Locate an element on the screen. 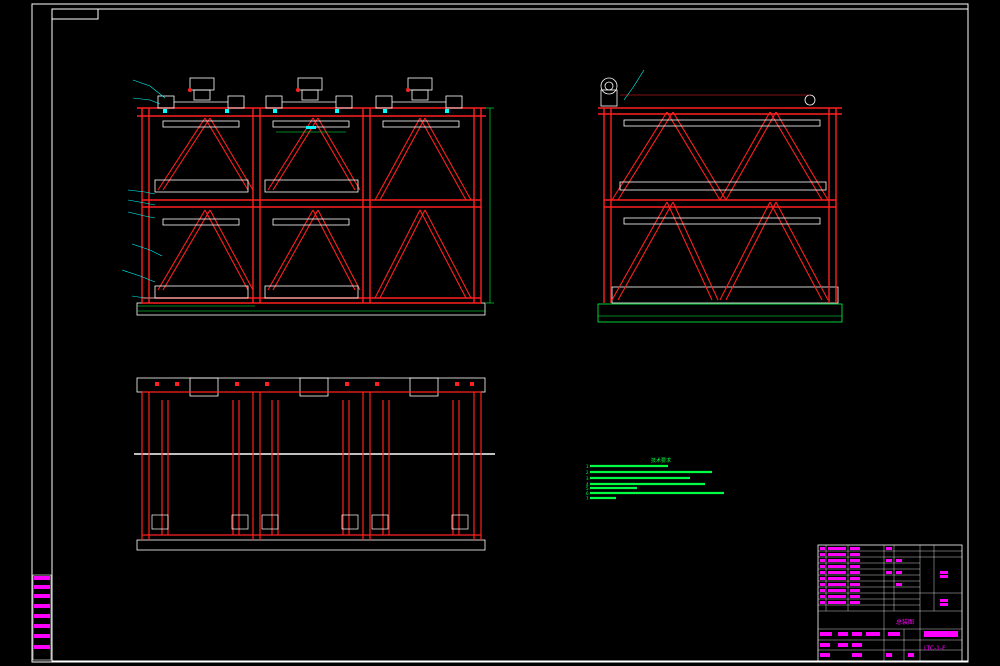 The width and height of the screenshot is (1000, 666). title-block: 总装图 LTC-1-F is located at coordinates (890, 603).